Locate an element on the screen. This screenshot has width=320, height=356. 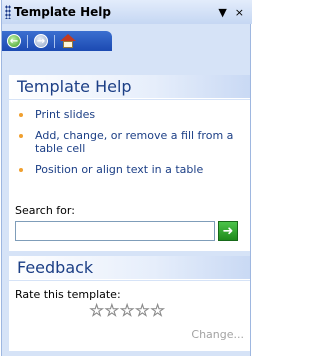
template-help-heading-text: Template Help is located at coordinates (74, 86).